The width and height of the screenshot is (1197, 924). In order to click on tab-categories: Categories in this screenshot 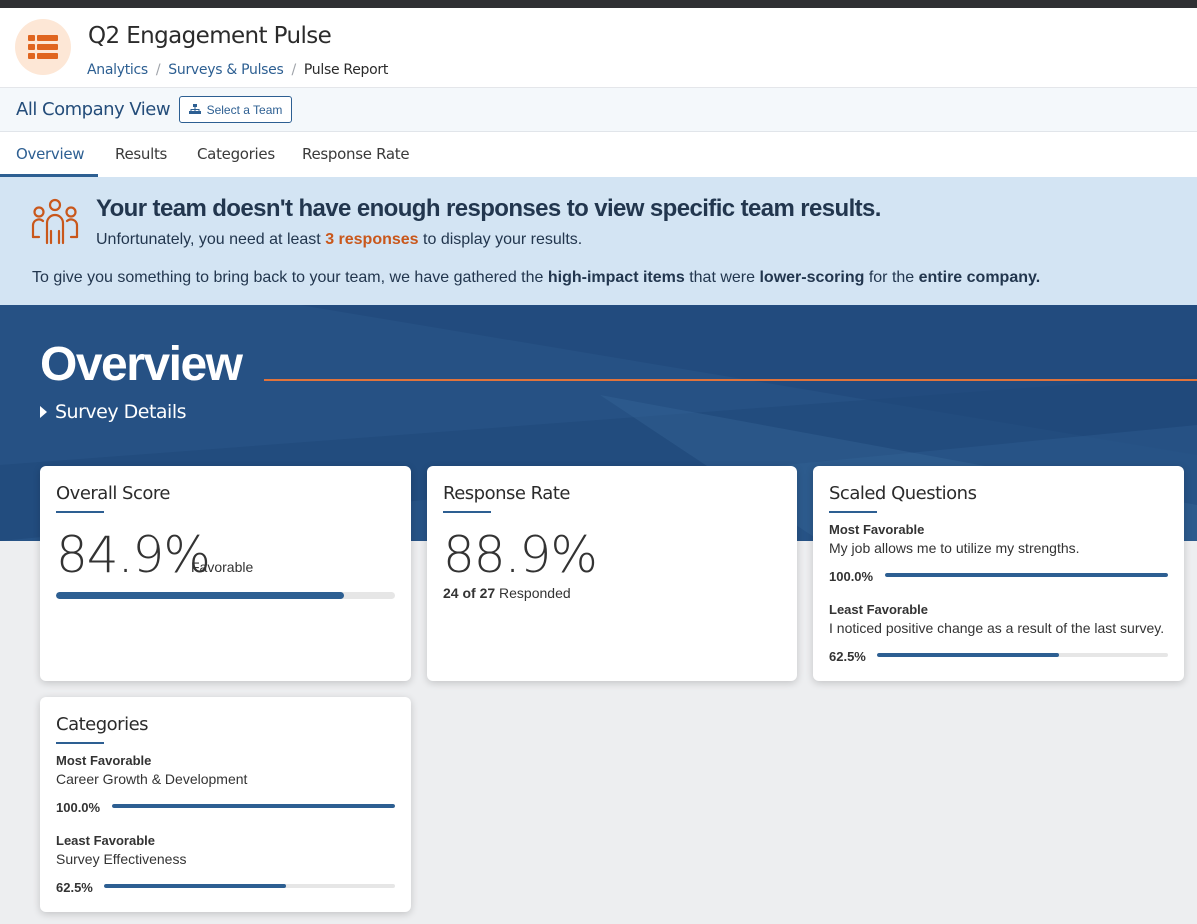, I will do `click(236, 154)`.